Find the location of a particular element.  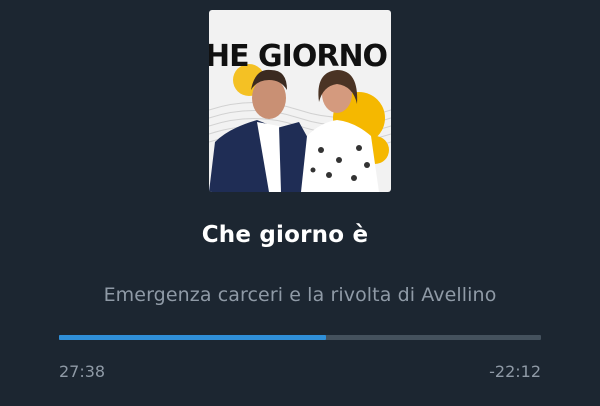

elapsed-time: 27:38 is located at coordinates (82, 371).